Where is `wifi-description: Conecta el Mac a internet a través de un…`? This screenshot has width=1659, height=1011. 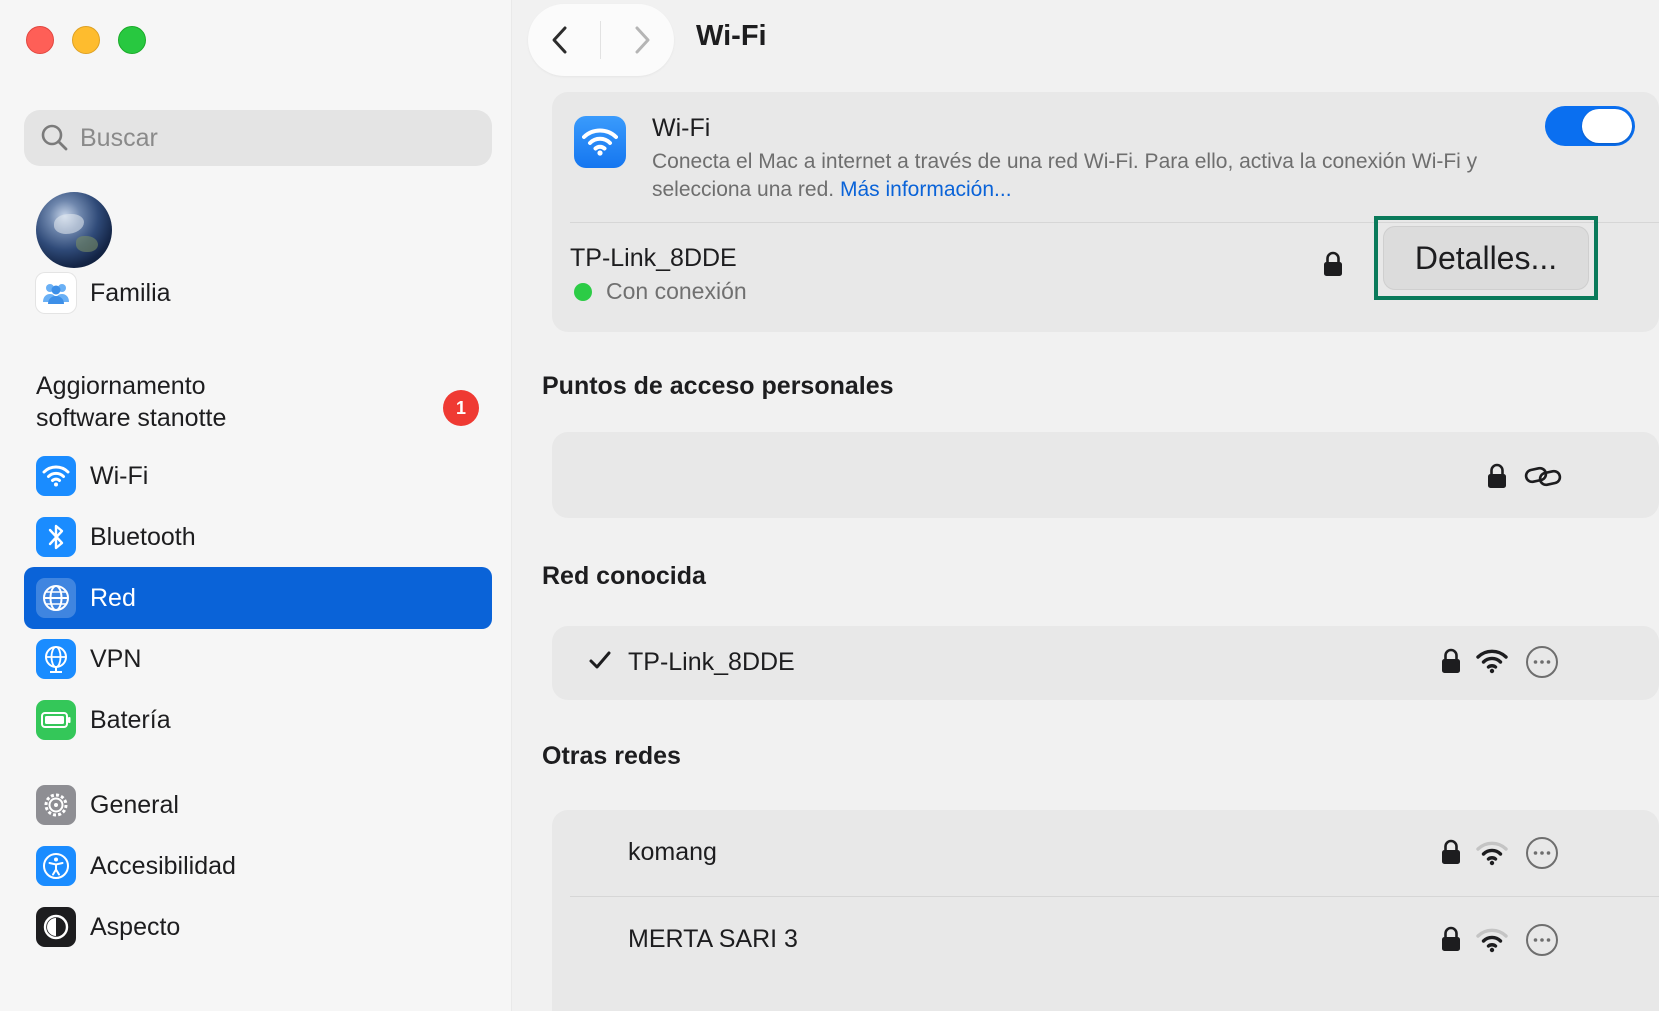
wifi-description: Conecta el Mac a internet a través de un… is located at coordinates (1082, 176).